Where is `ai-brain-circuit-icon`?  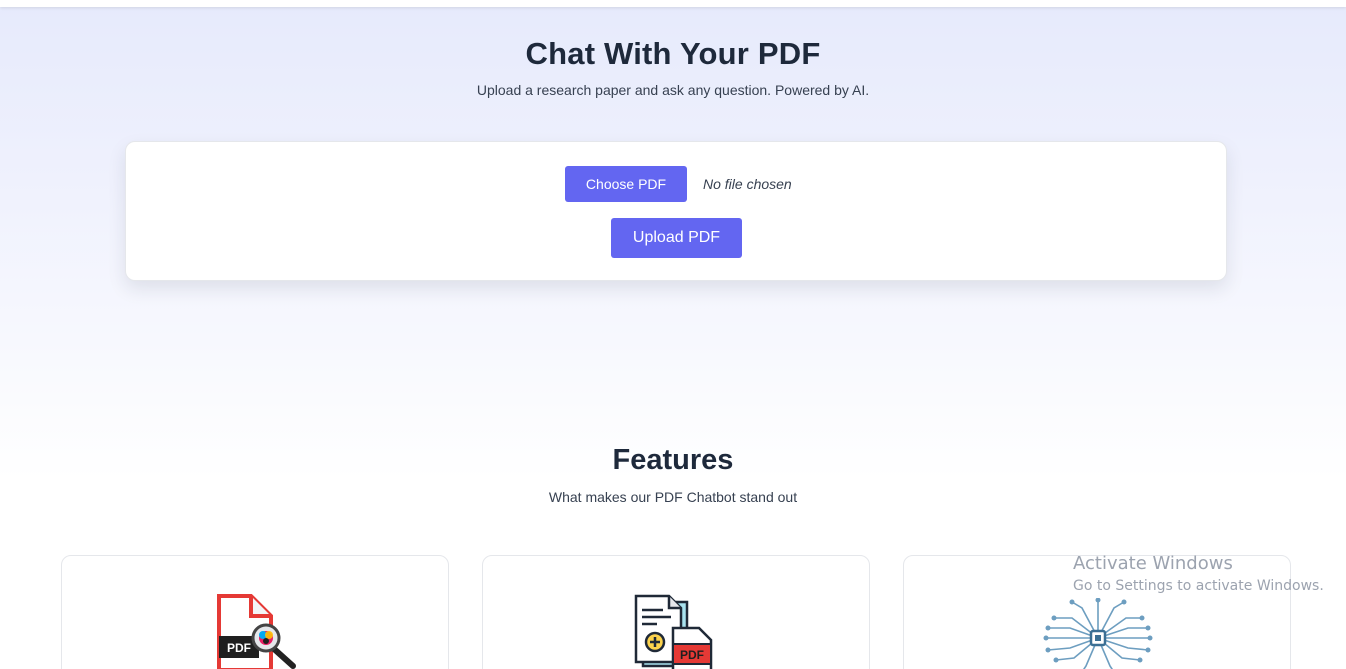
ai-brain-circuit-icon is located at coordinates (1098, 633).